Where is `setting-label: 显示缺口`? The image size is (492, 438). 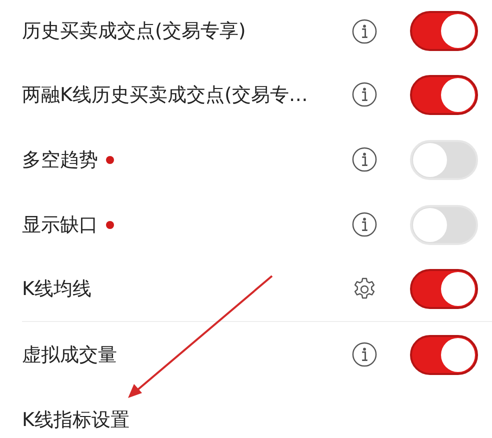
setting-label: 显示缺口 is located at coordinates (60, 225).